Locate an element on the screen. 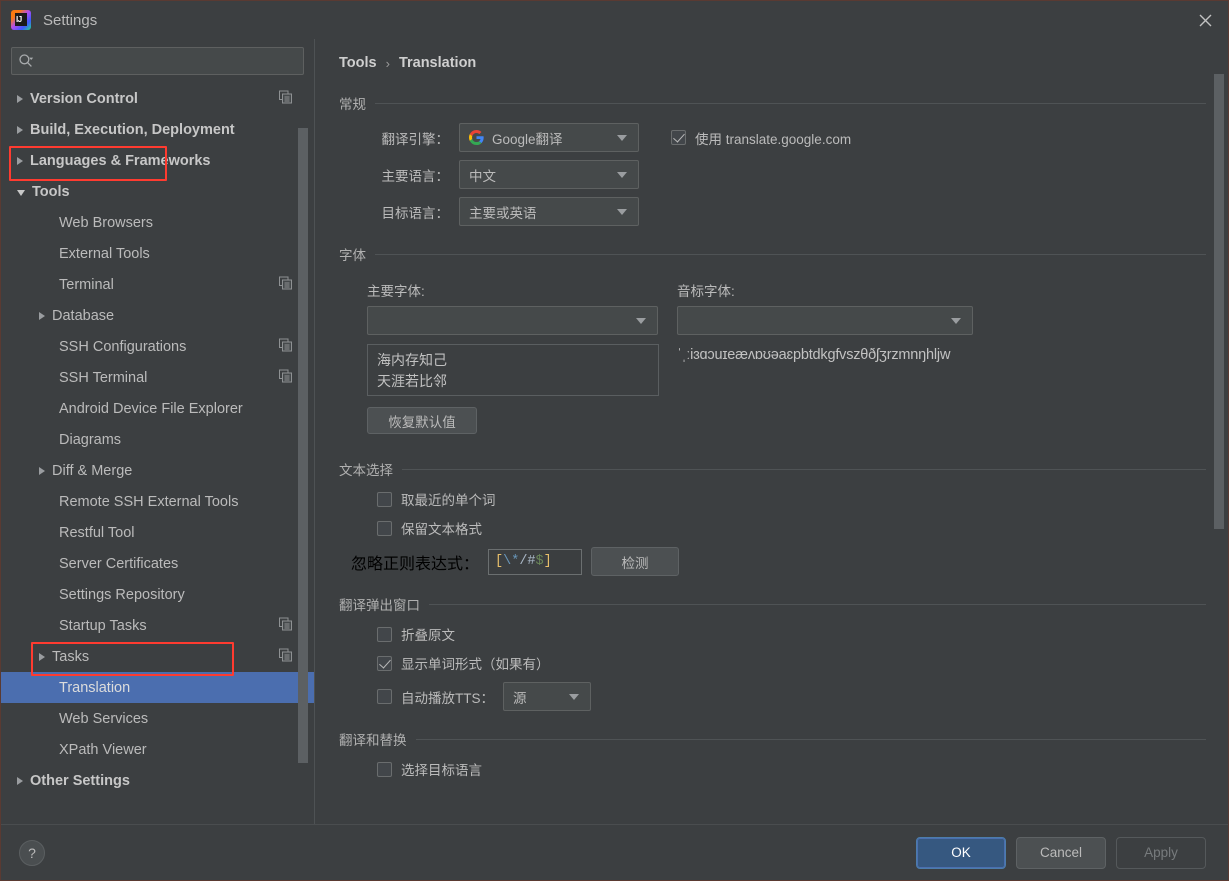 This screenshot has height=881, width=1229. sidebar-item-diagrams: Diagrams is located at coordinates (157, 439).